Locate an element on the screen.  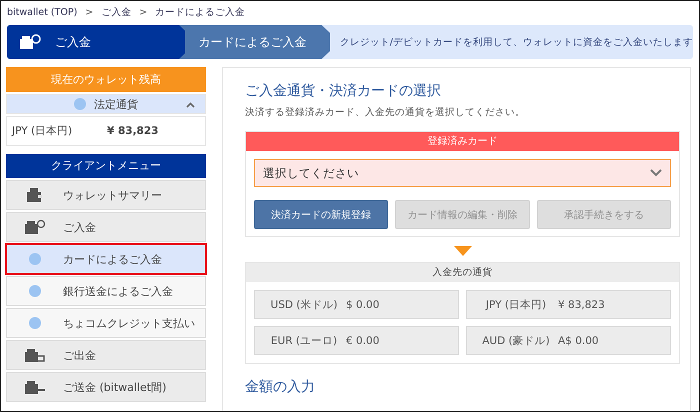
wallet-icon is located at coordinates (35, 195).